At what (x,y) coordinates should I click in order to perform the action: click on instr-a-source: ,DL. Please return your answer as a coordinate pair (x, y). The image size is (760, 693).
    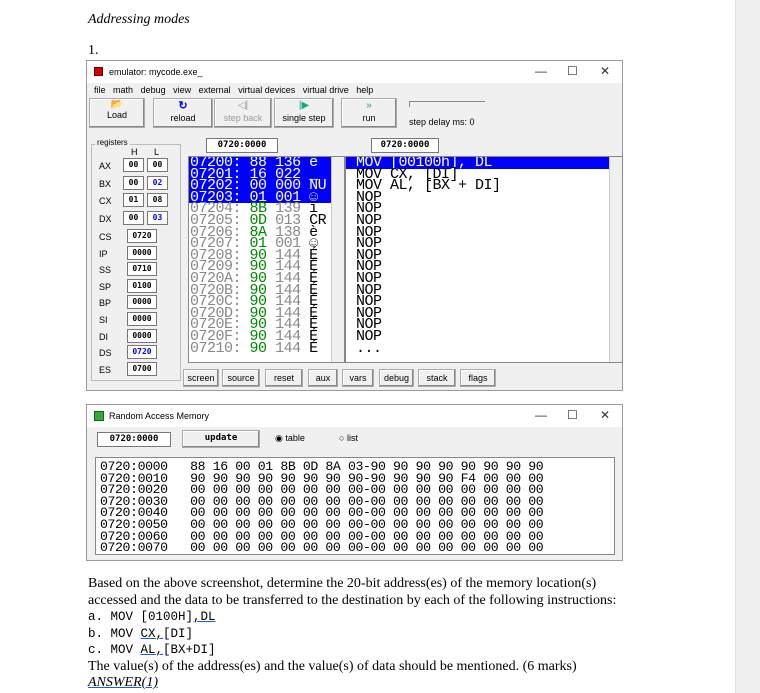
    Looking at the image, I should click on (204, 617).